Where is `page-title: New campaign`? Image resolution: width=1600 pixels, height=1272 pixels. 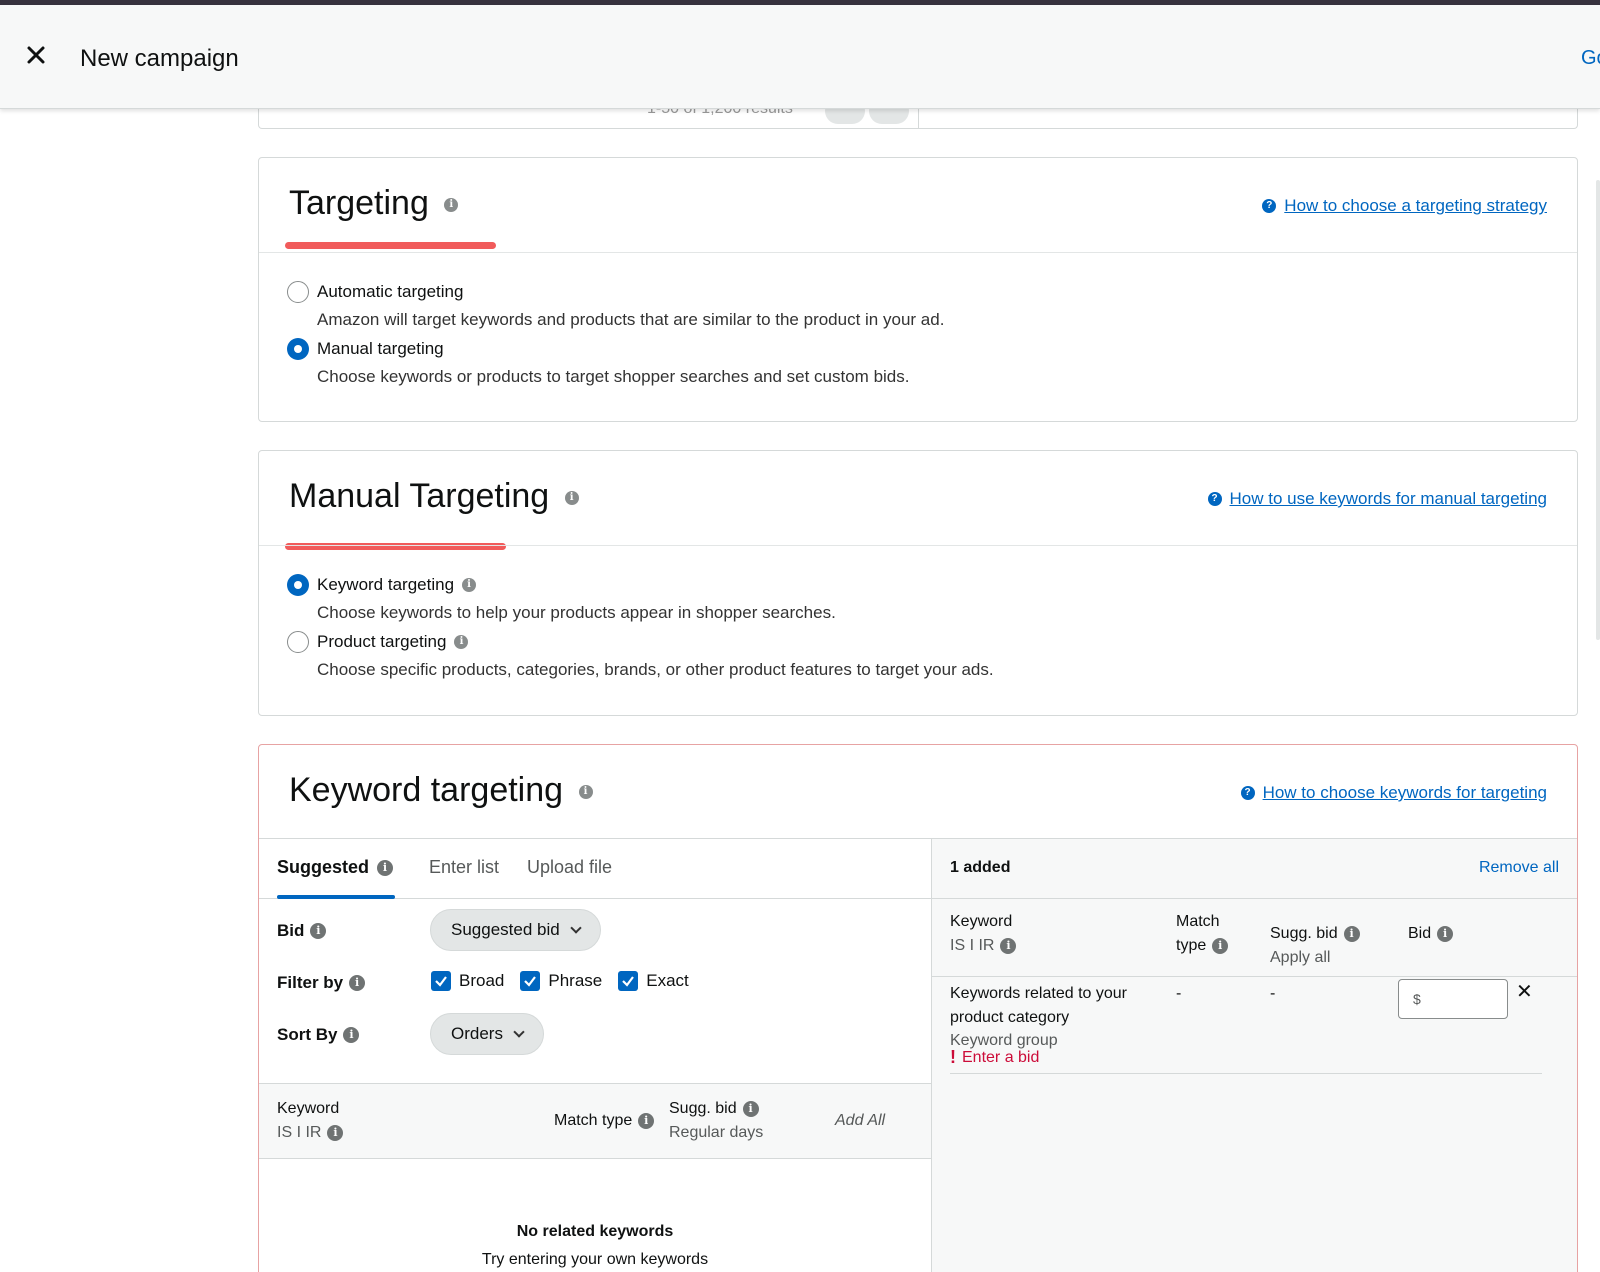
page-title: New campaign is located at coordinates (159, 58).